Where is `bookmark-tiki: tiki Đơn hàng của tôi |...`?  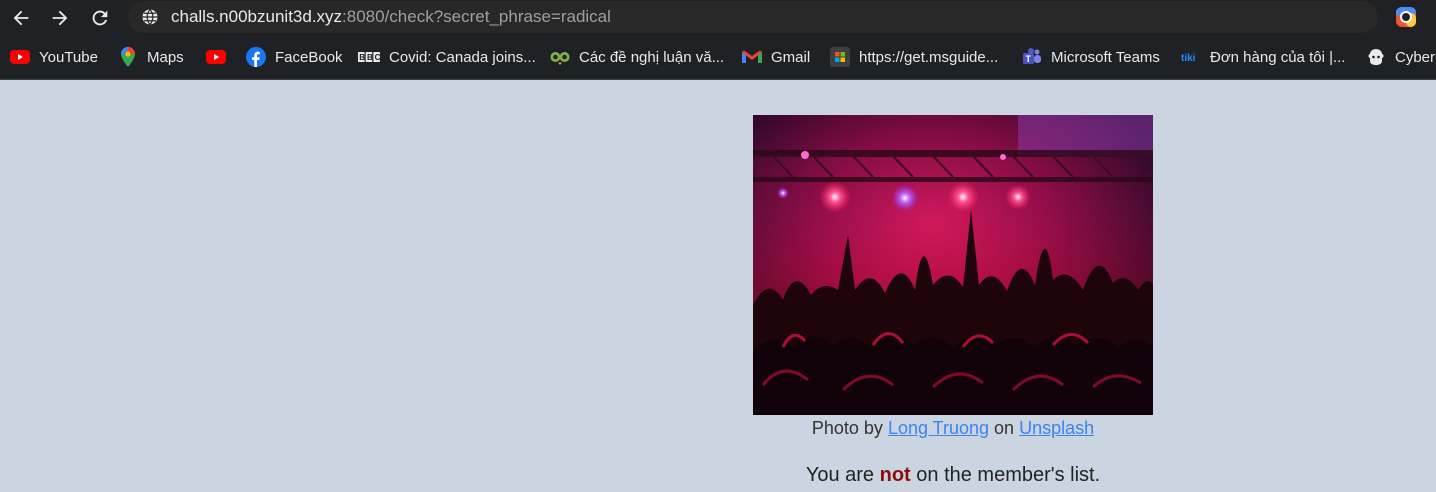 bookmark-tiki: tiki Đơn hàng của tôi |... is located at coordinates (1263, 57).